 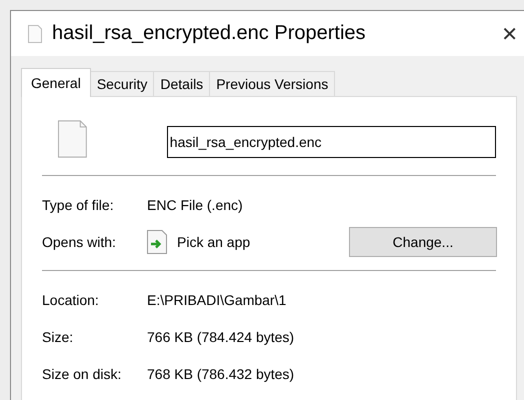 What do you see at coordinates (79, 242) in the screenshot?
I see `field-label: Opens with:` at bounding box center [79, 242].